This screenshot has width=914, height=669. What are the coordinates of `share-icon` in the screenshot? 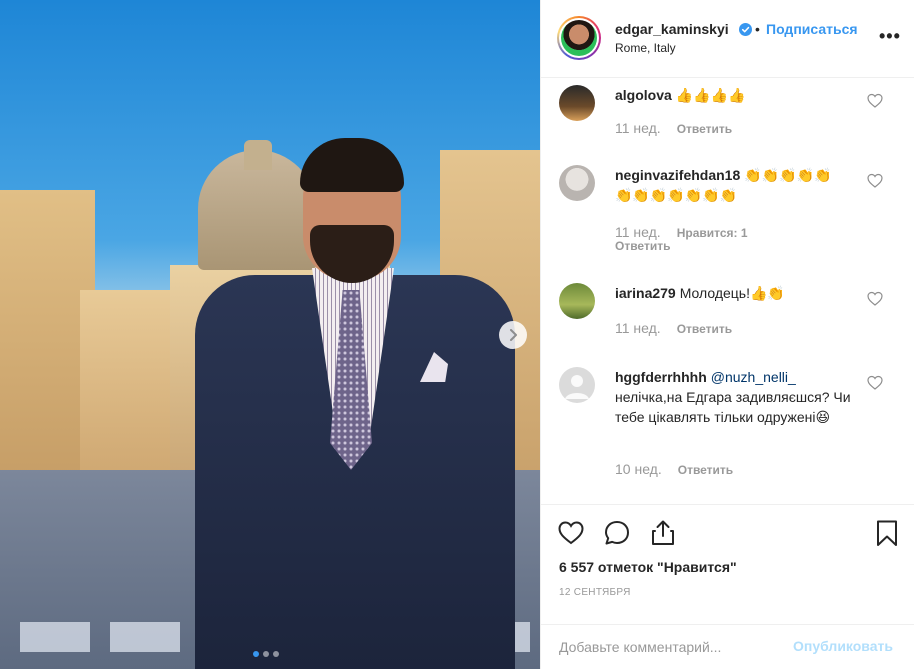 It's located at (663, 533).